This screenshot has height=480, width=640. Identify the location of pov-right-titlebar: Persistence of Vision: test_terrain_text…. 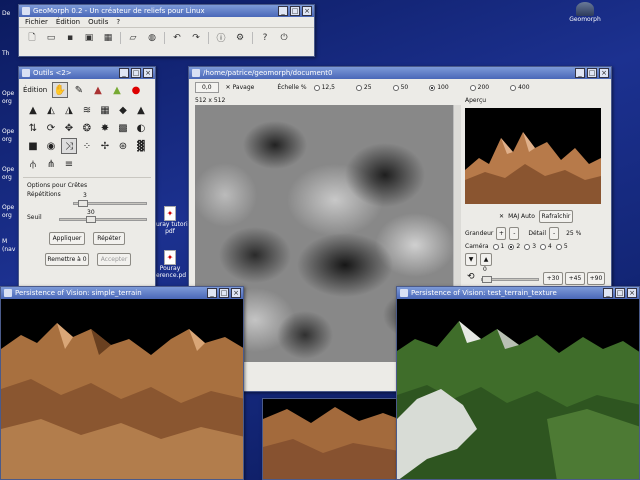
(518, 293).